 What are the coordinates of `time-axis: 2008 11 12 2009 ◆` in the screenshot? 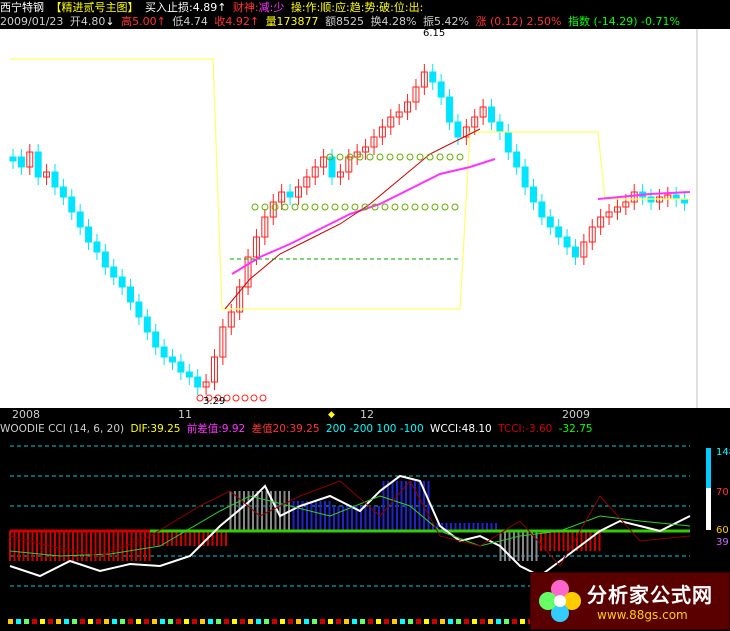 It's located at (365, 415).